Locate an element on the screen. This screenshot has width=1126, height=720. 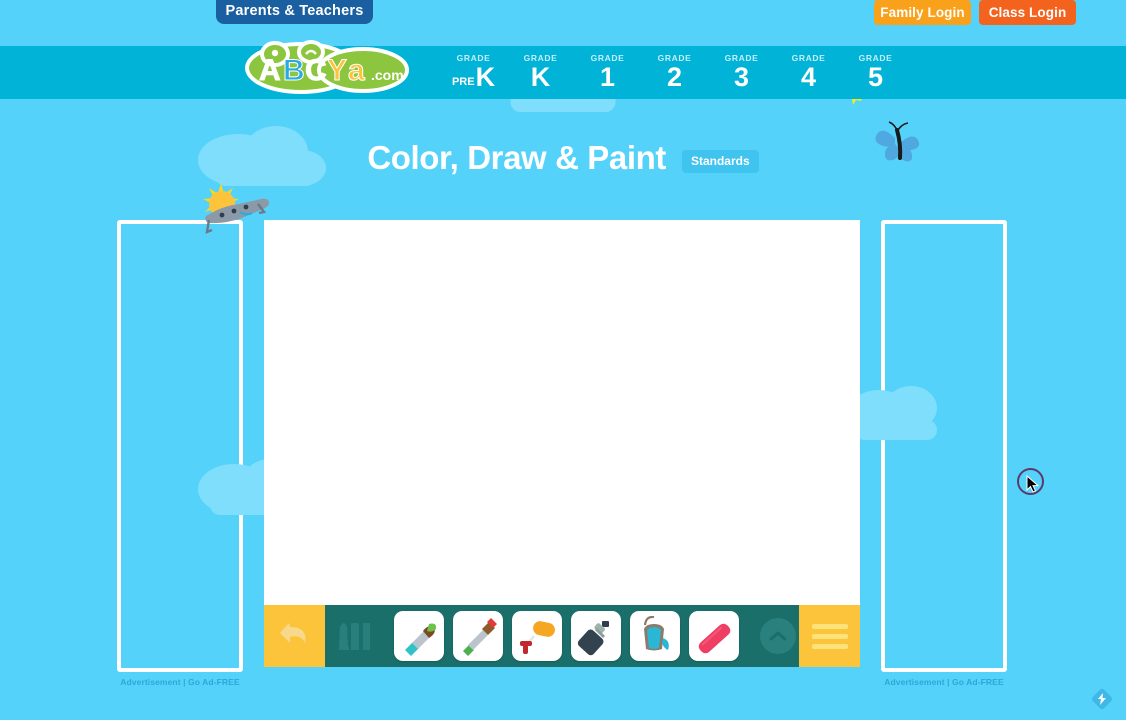
svg-text: Y is located at coordinates (337, 70).